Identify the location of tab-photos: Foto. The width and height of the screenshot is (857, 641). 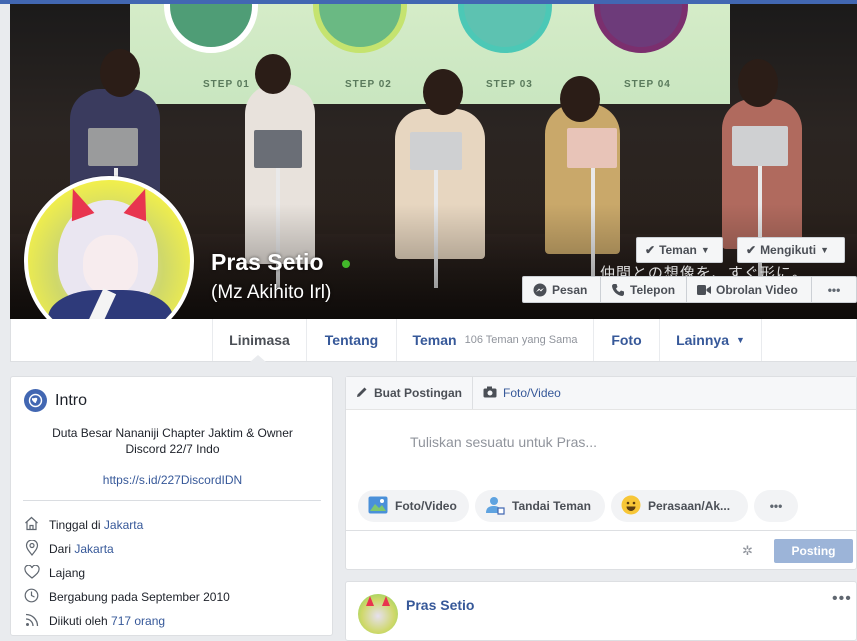
(626, 340).